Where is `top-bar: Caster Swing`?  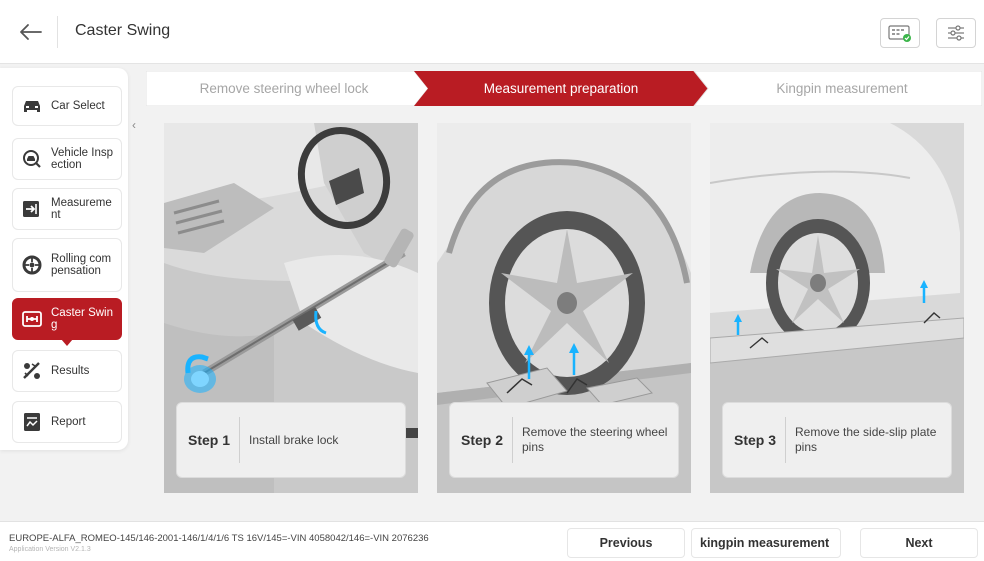
top-bar: Caster Swing is located at coordinates (492, 32).